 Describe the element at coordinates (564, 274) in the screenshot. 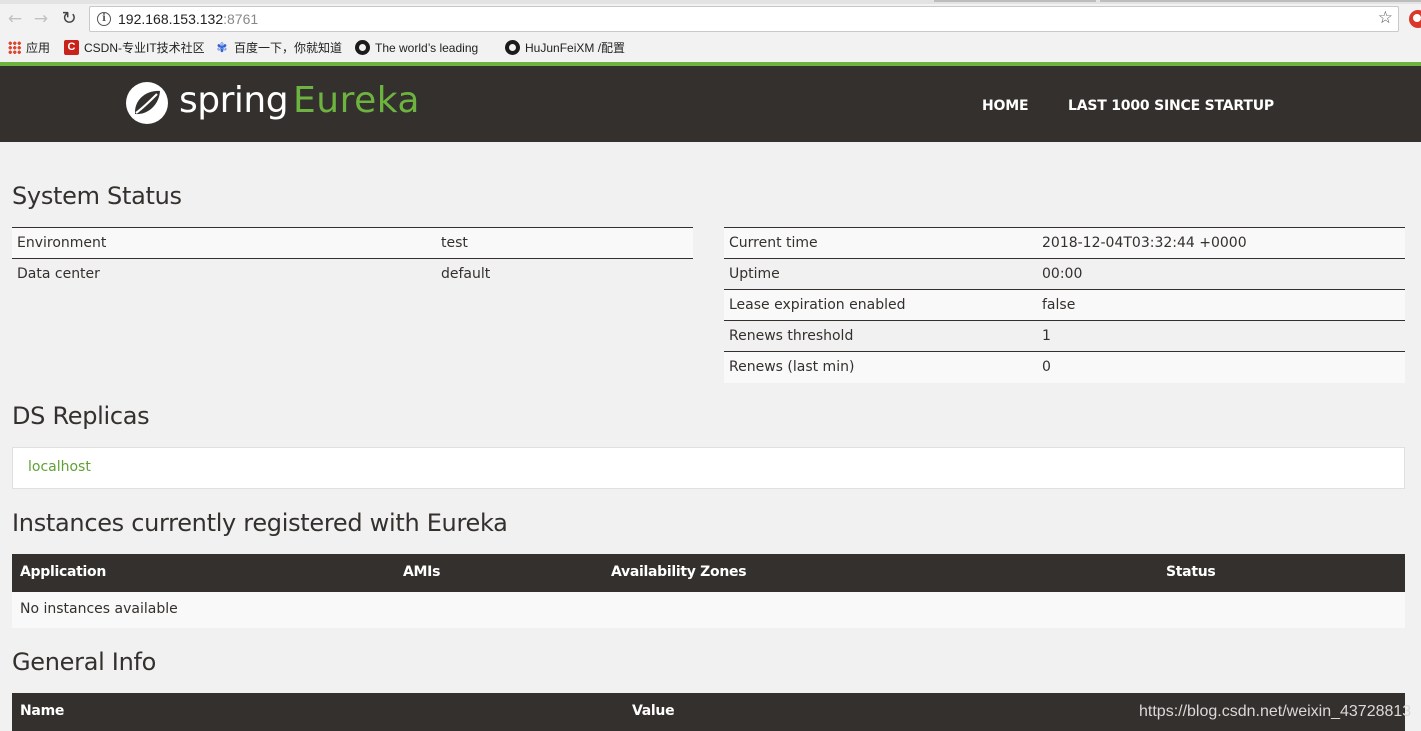

I see `status-value: default` at that location.